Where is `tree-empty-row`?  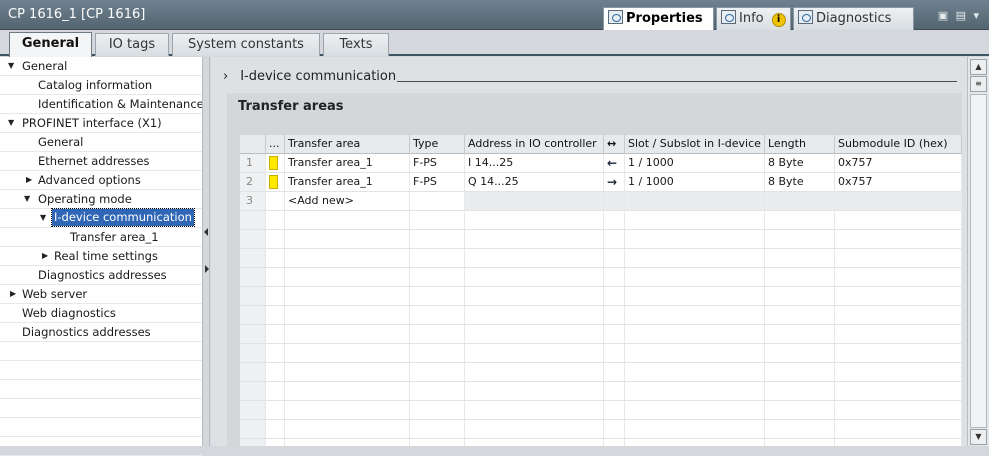
tree-empty-row is located at coordinates (101, 370).